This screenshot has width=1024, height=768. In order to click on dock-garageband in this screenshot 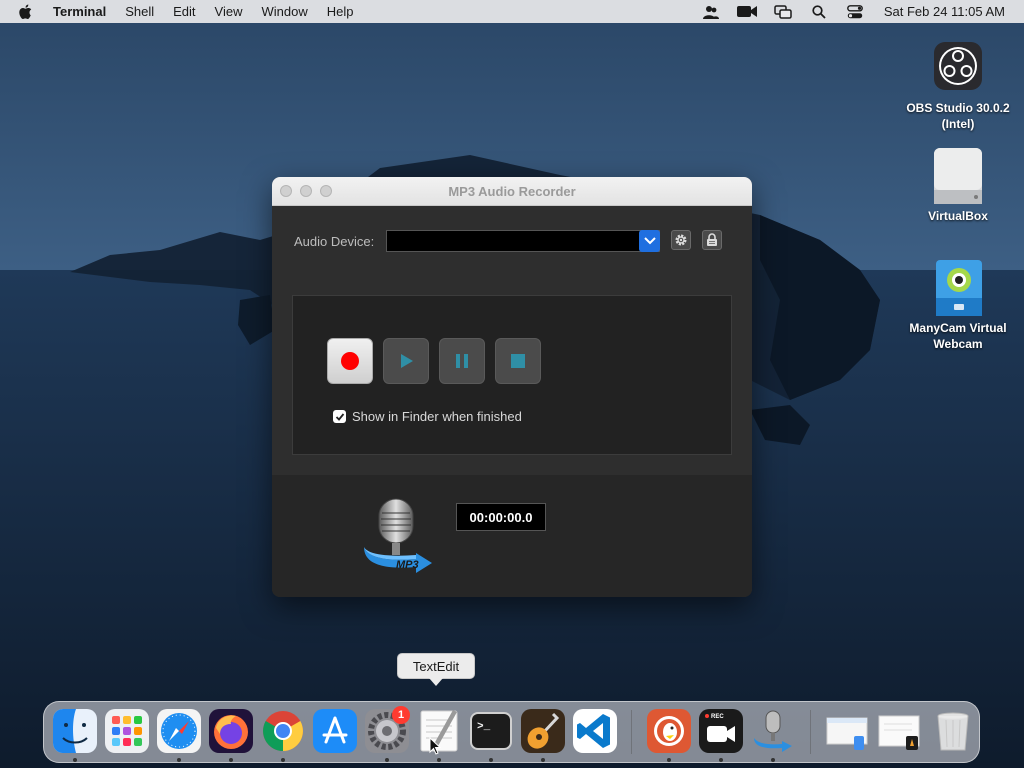, I will do `click(543, 731)`.